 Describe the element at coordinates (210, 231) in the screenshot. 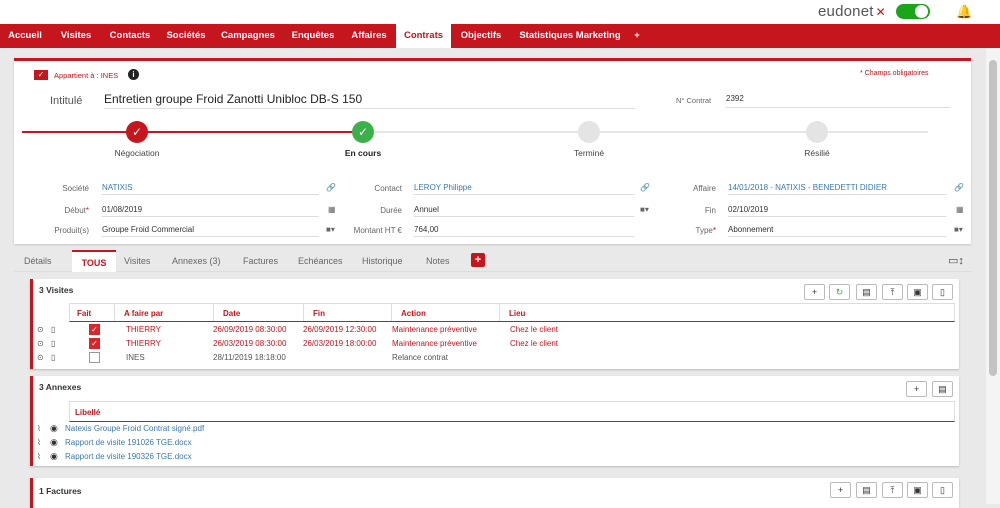

I see `produits-field: Groupe Froid Commercial` at that location.